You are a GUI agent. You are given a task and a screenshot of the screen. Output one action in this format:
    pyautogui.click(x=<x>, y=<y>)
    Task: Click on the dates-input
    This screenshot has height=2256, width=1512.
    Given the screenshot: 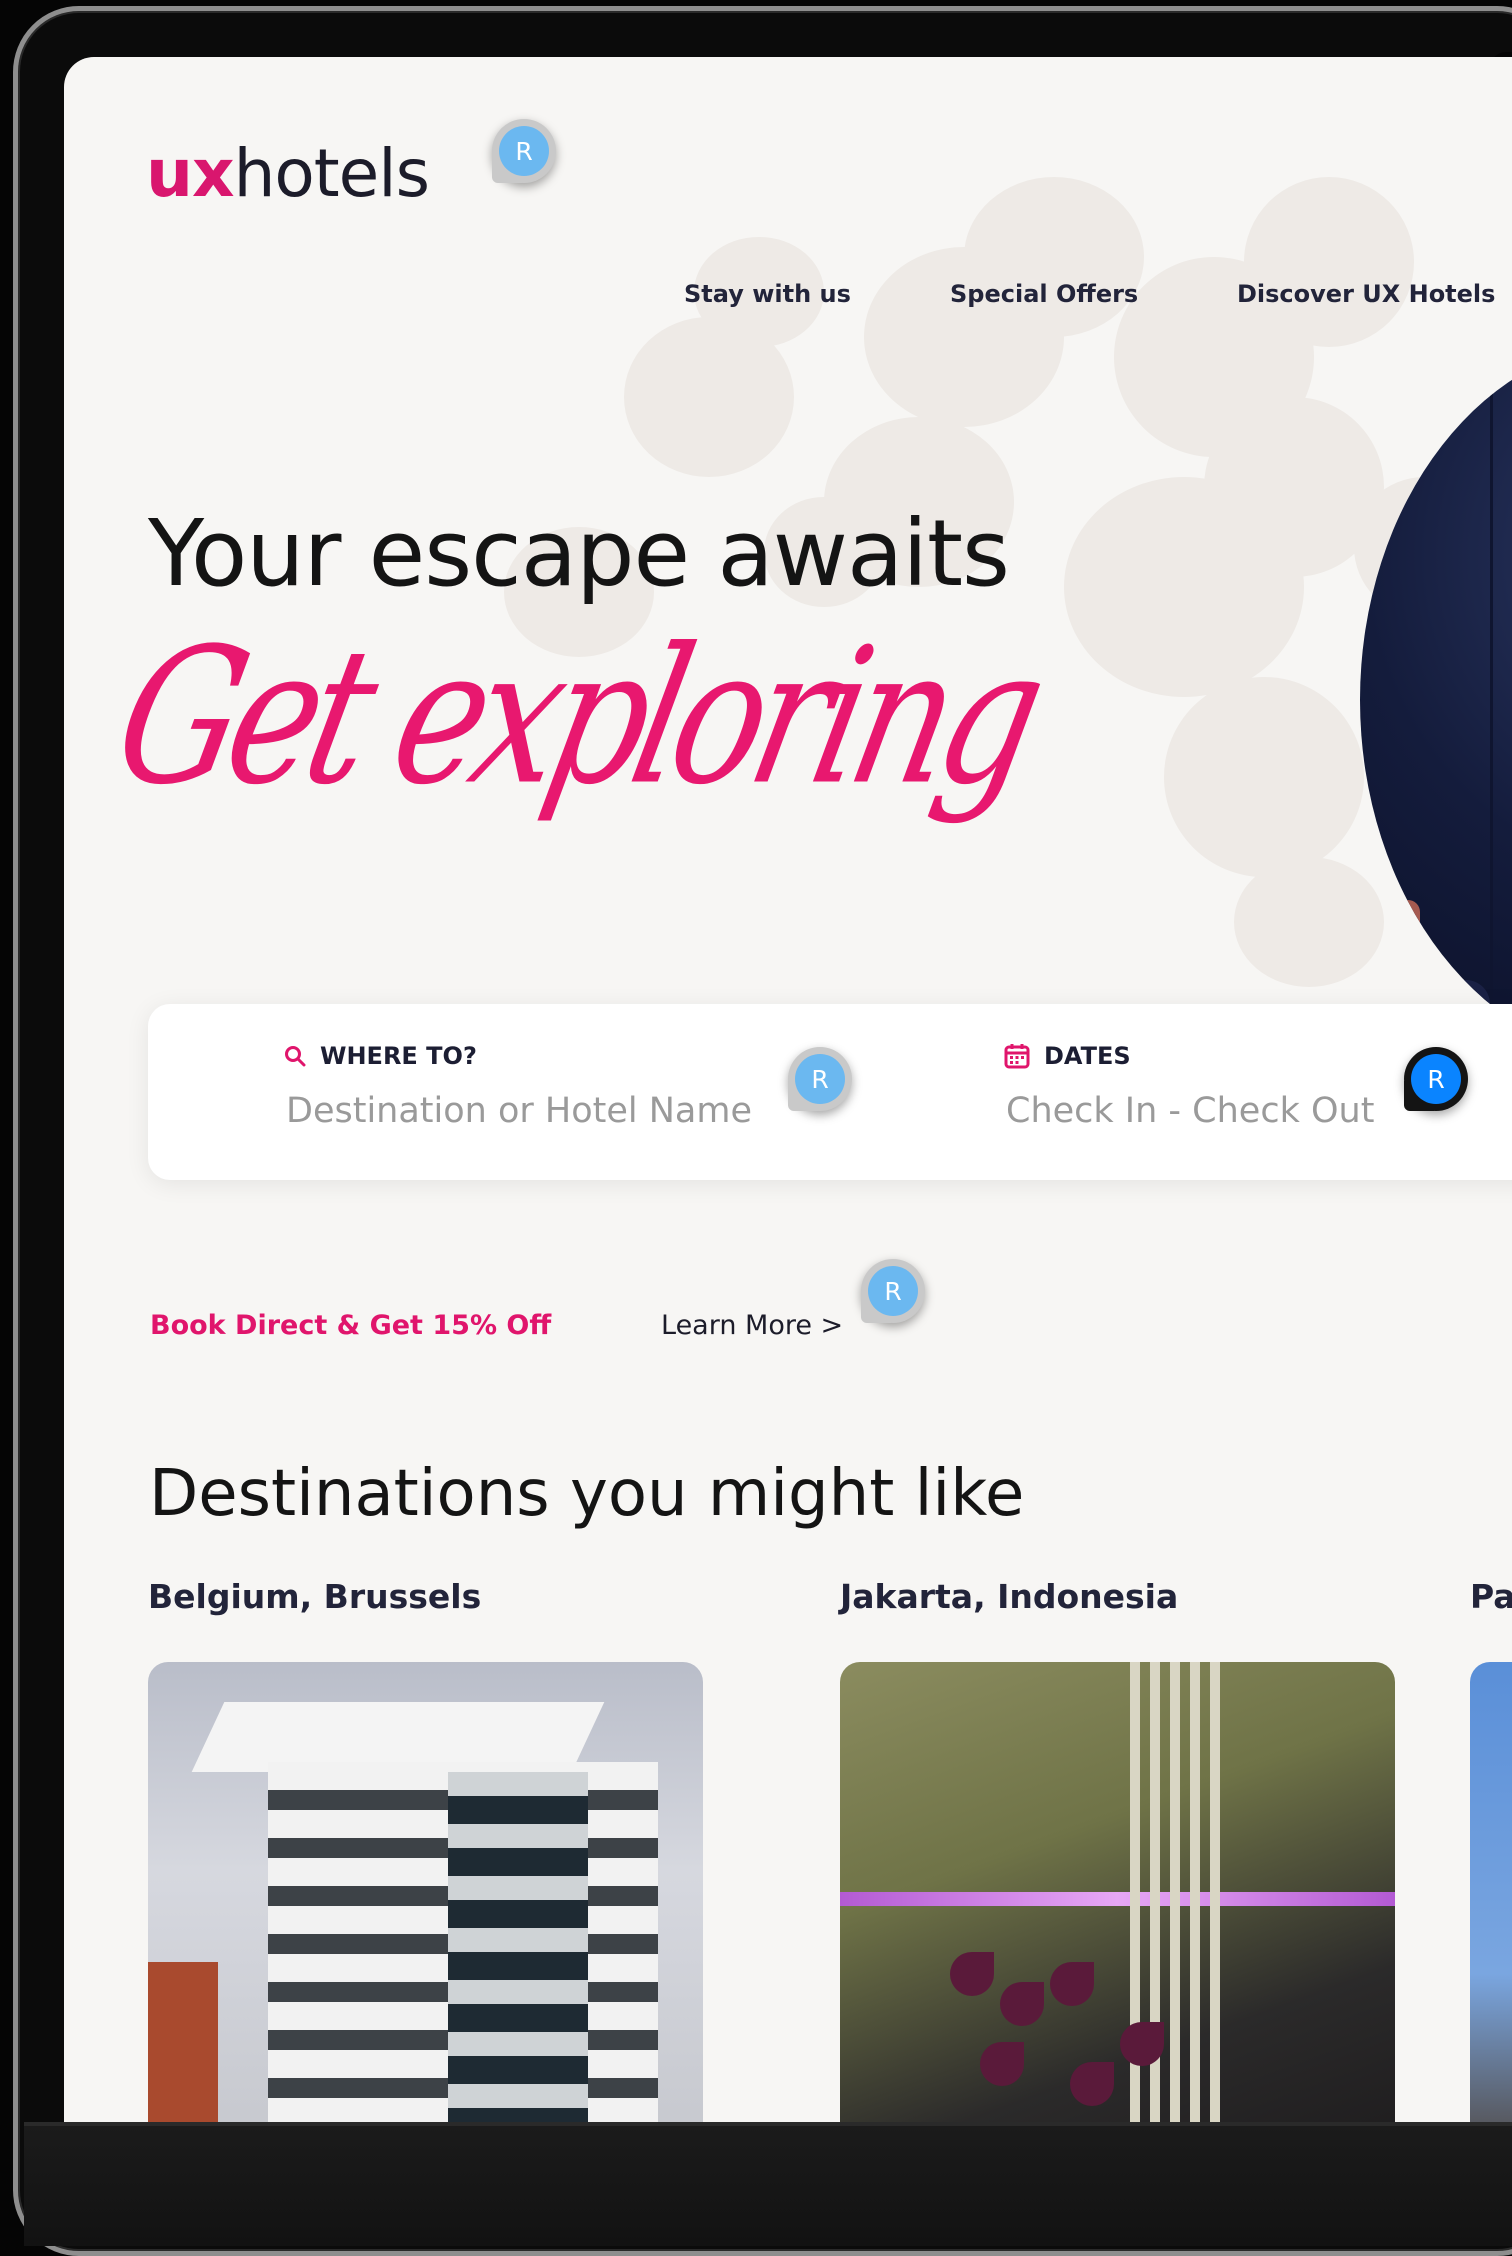 What is the action you would take?
    pyautogui.click(x=1226, y=1111)
    